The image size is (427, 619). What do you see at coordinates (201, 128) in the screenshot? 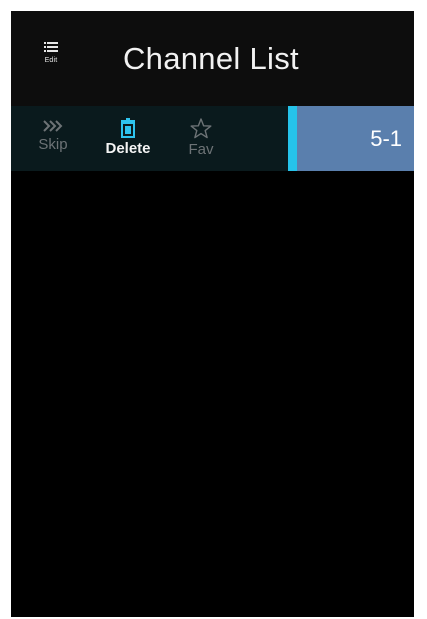
I see `star-icon` at bounding box center [201, 128].